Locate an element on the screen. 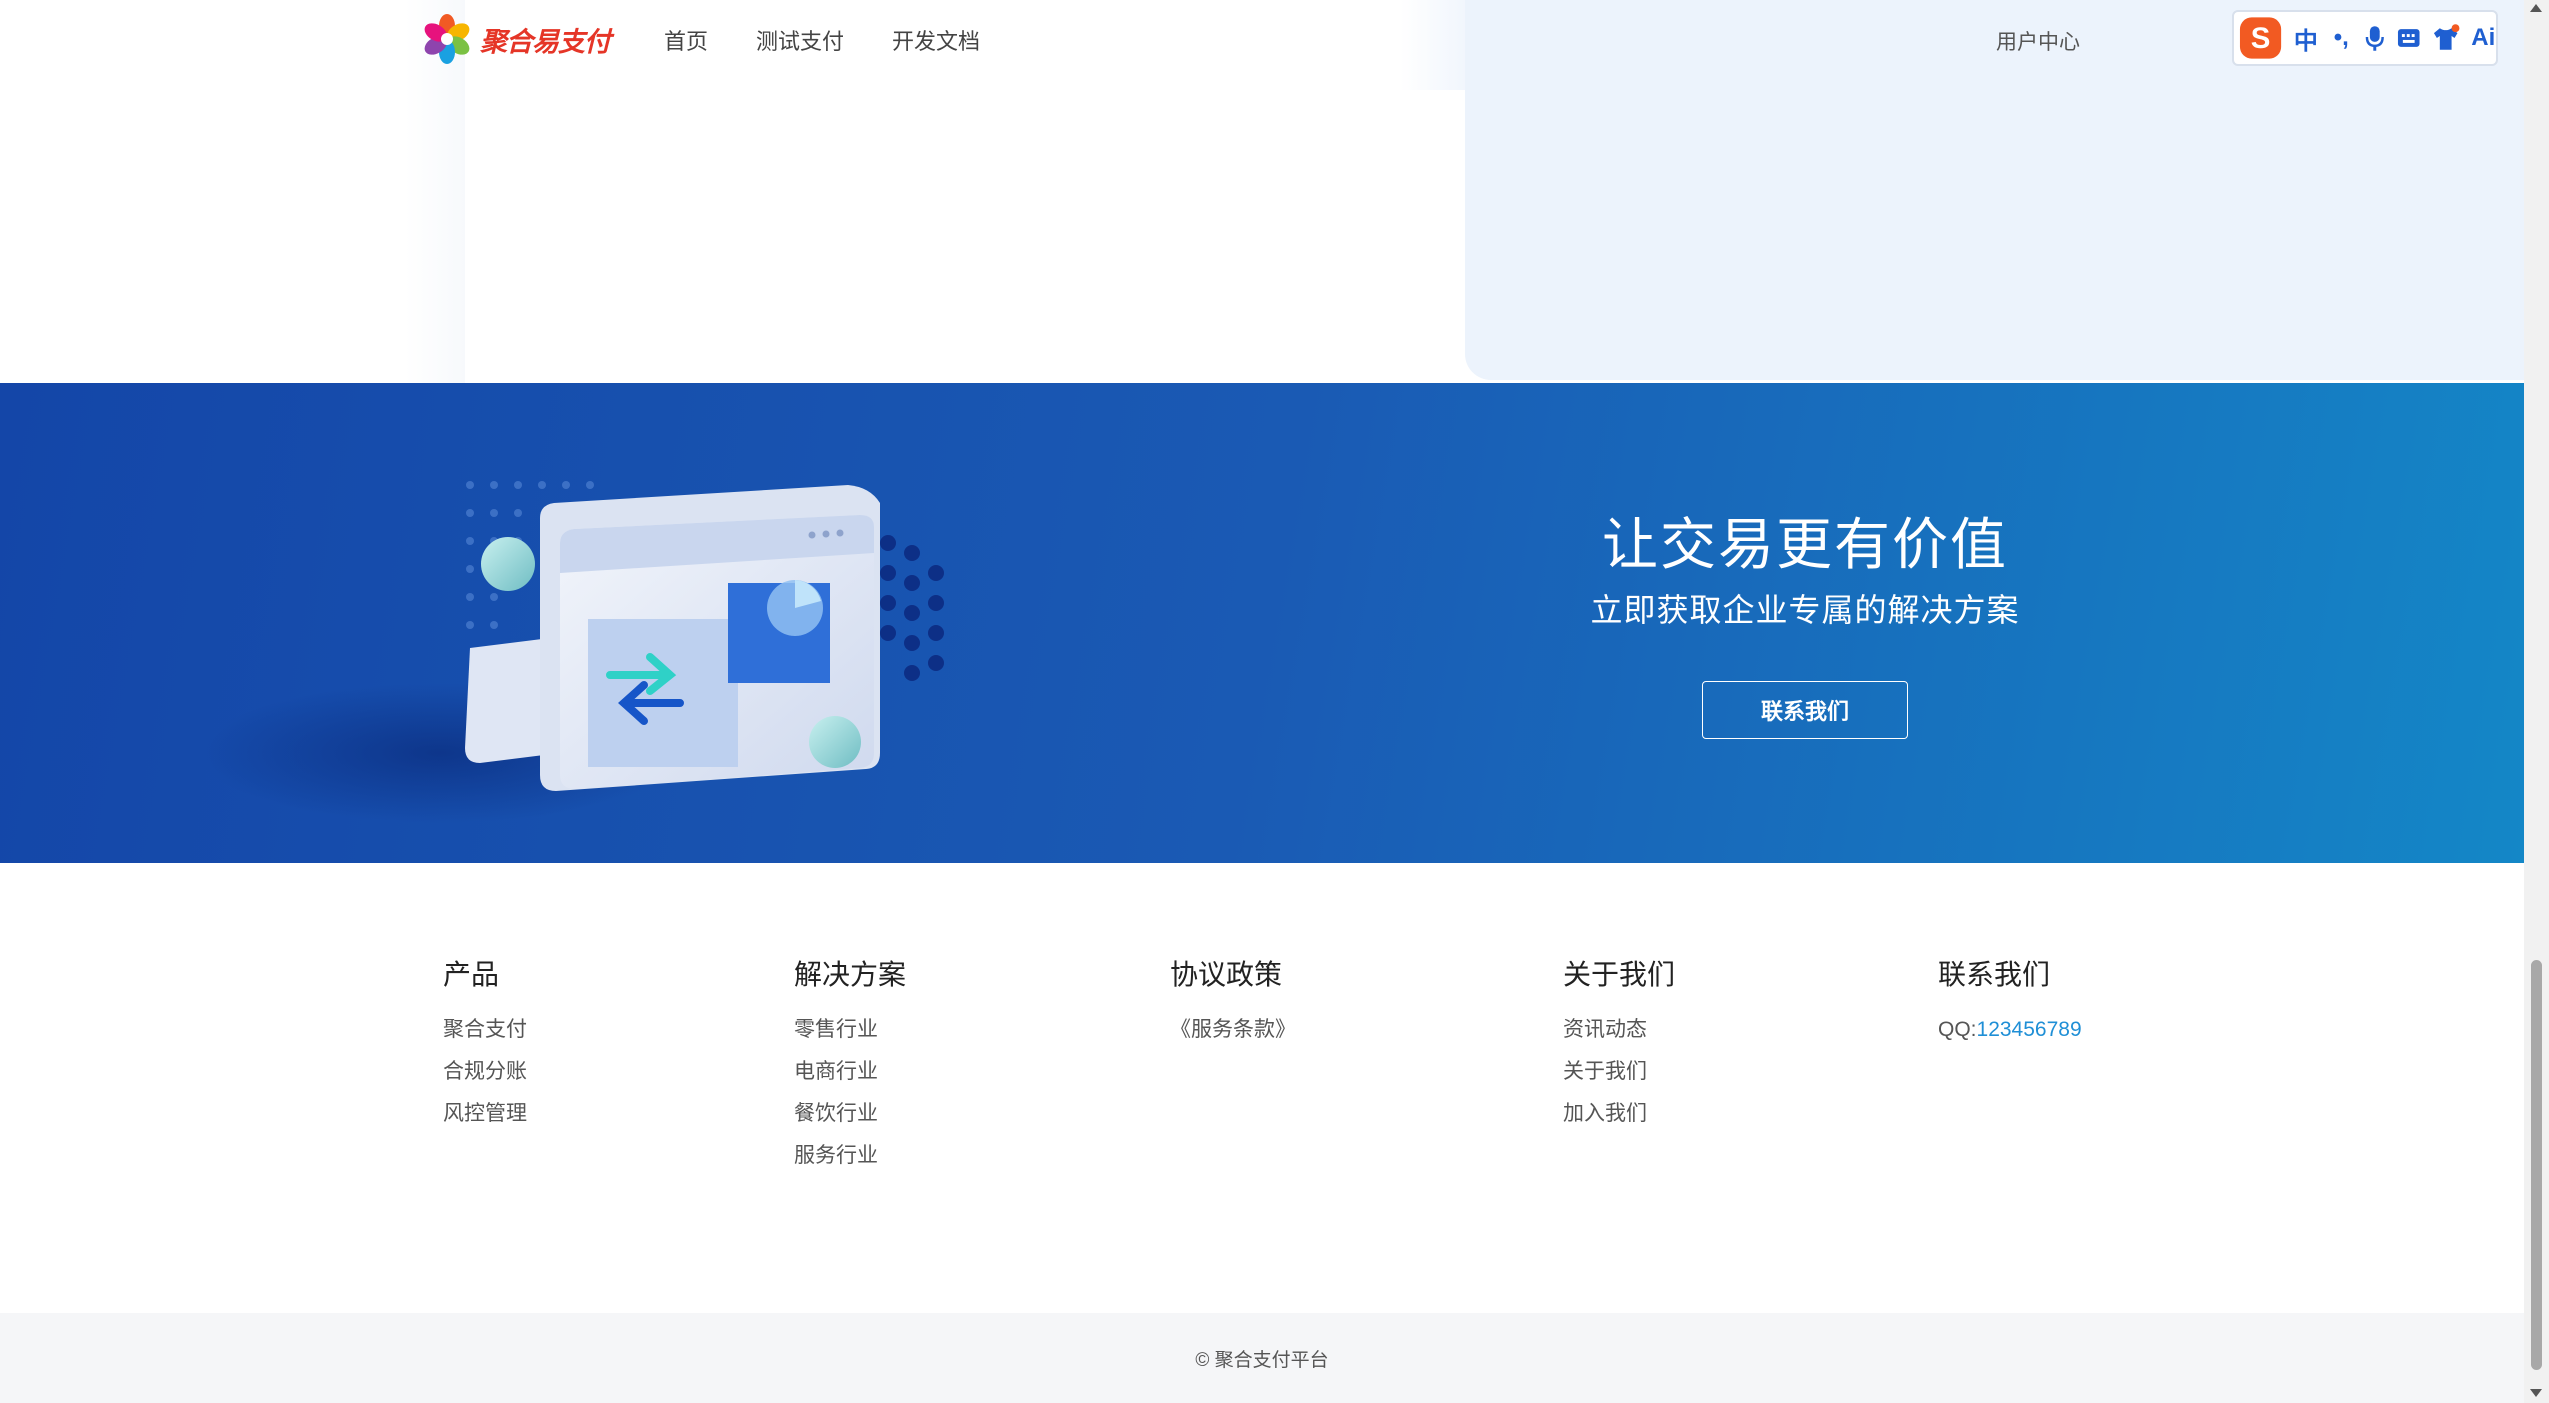 The width and height of the screenshot is (2549, 1403). svg-text: S is located at coordinates (2261, 38).